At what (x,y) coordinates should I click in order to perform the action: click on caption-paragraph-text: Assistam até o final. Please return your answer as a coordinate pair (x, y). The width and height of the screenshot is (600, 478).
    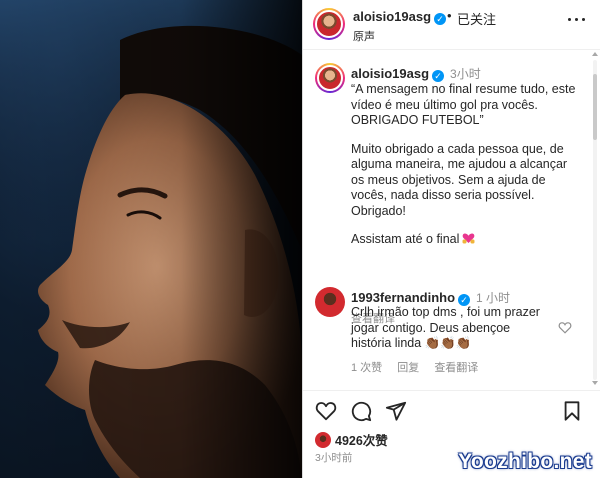
    Looking at the image, I should click on (405, 239).